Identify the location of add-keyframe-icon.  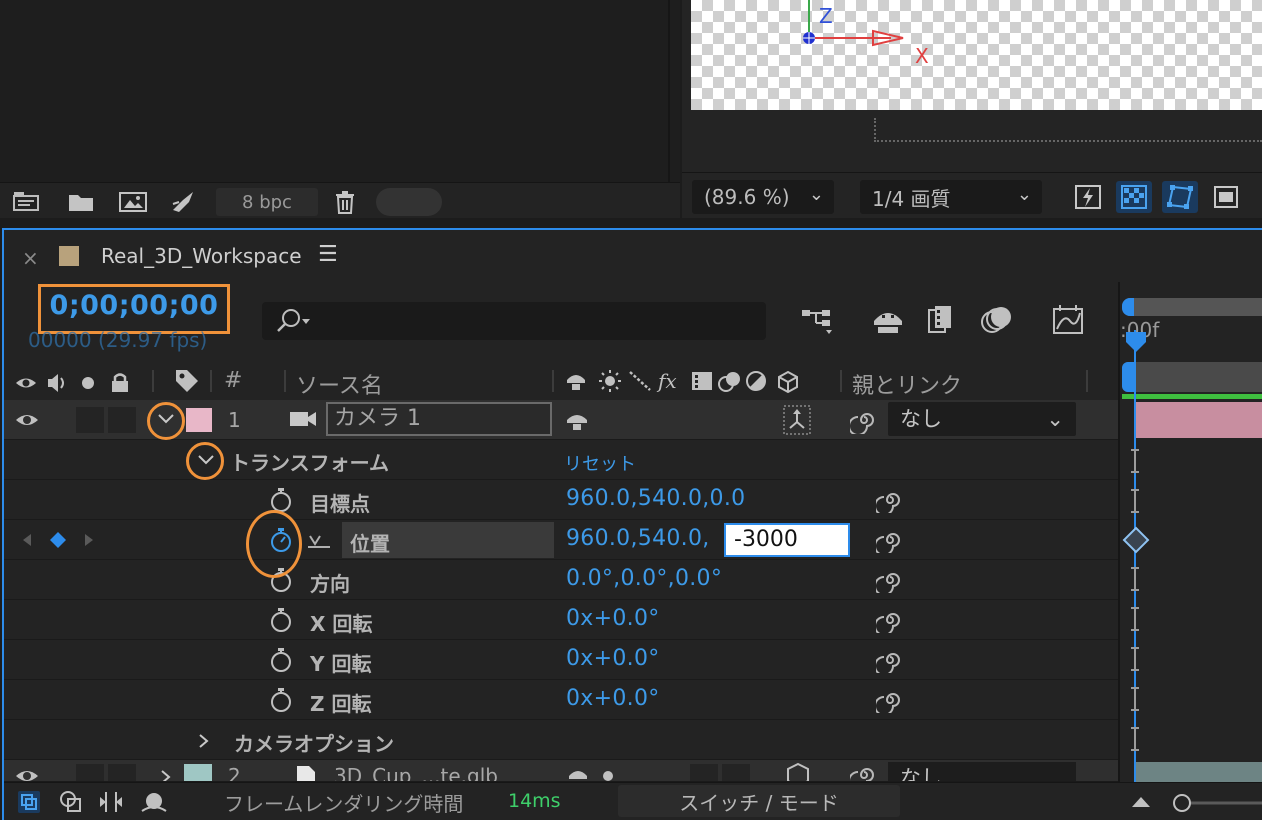
(58, 540).